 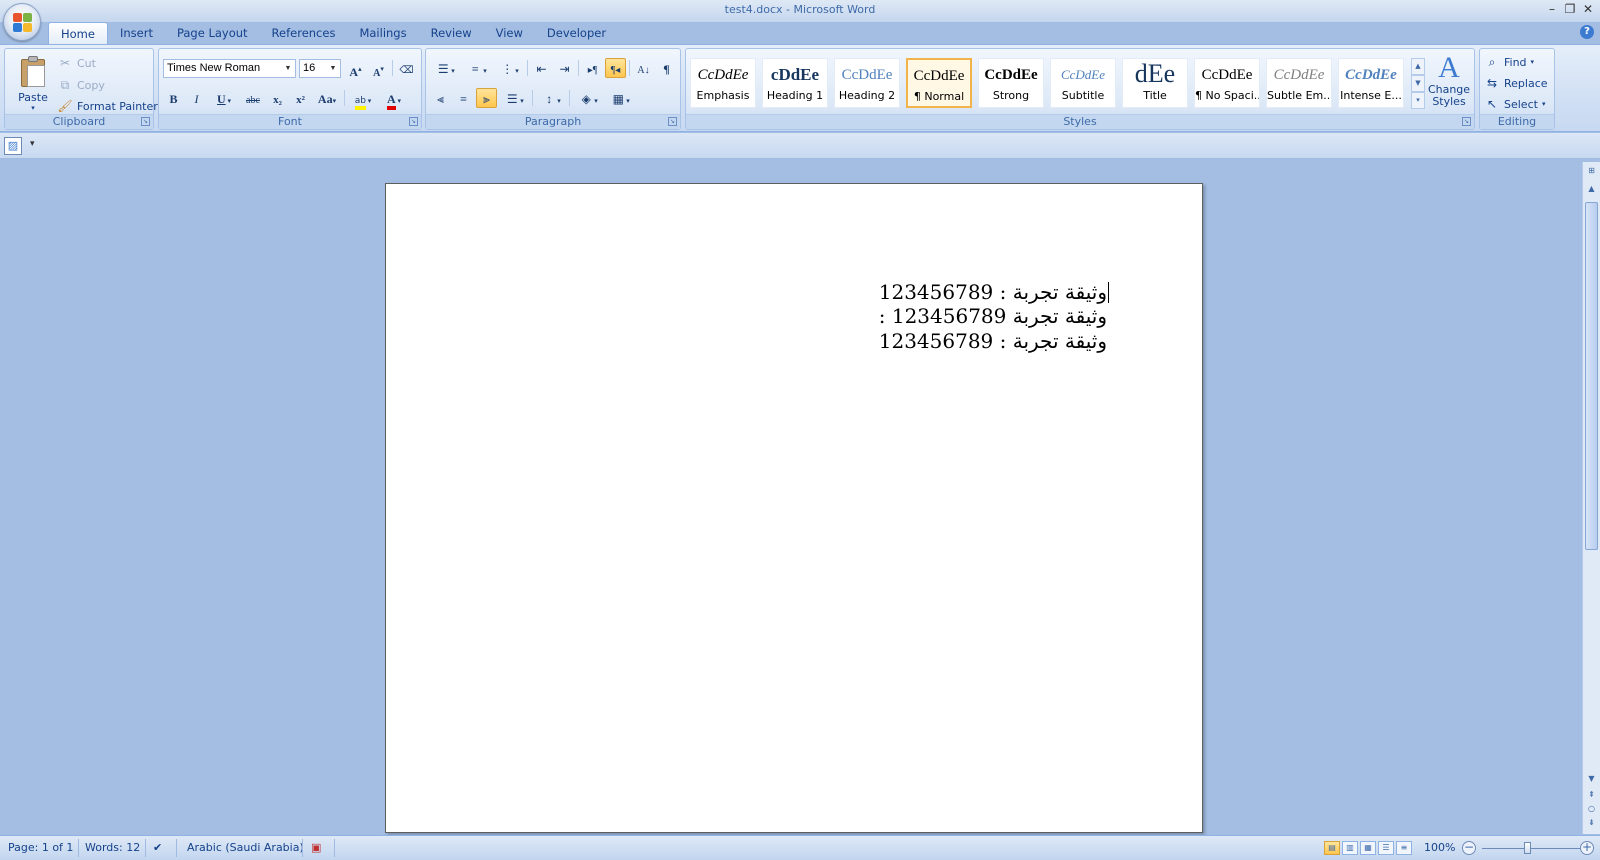 I want to click on subscript-button: x₂, so click(x=277, y=98).